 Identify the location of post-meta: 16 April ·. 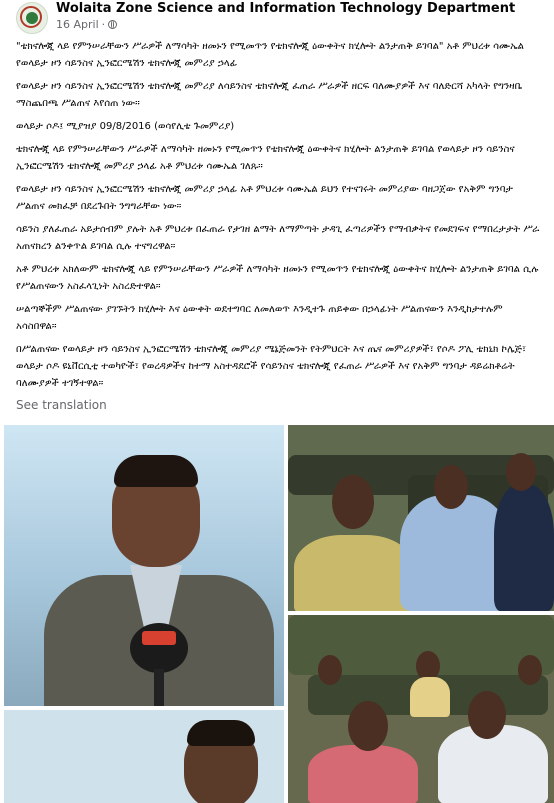
(87, 24).